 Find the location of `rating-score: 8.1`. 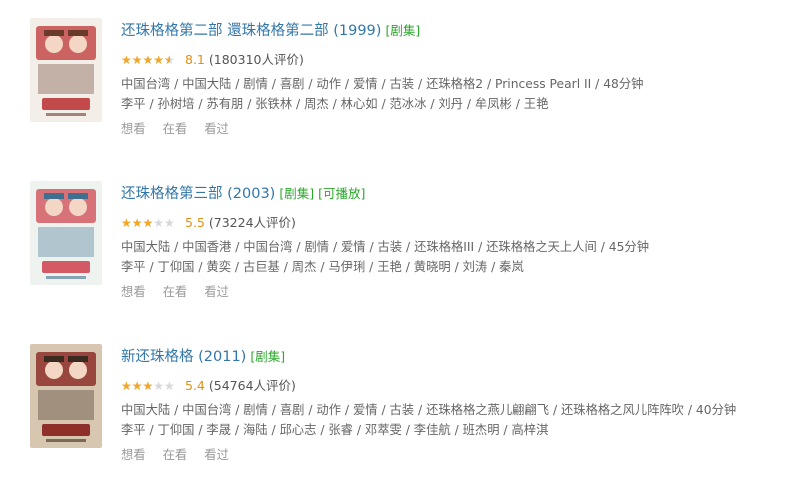

rating-score: 8.1 is located at coordinates (195, 59).